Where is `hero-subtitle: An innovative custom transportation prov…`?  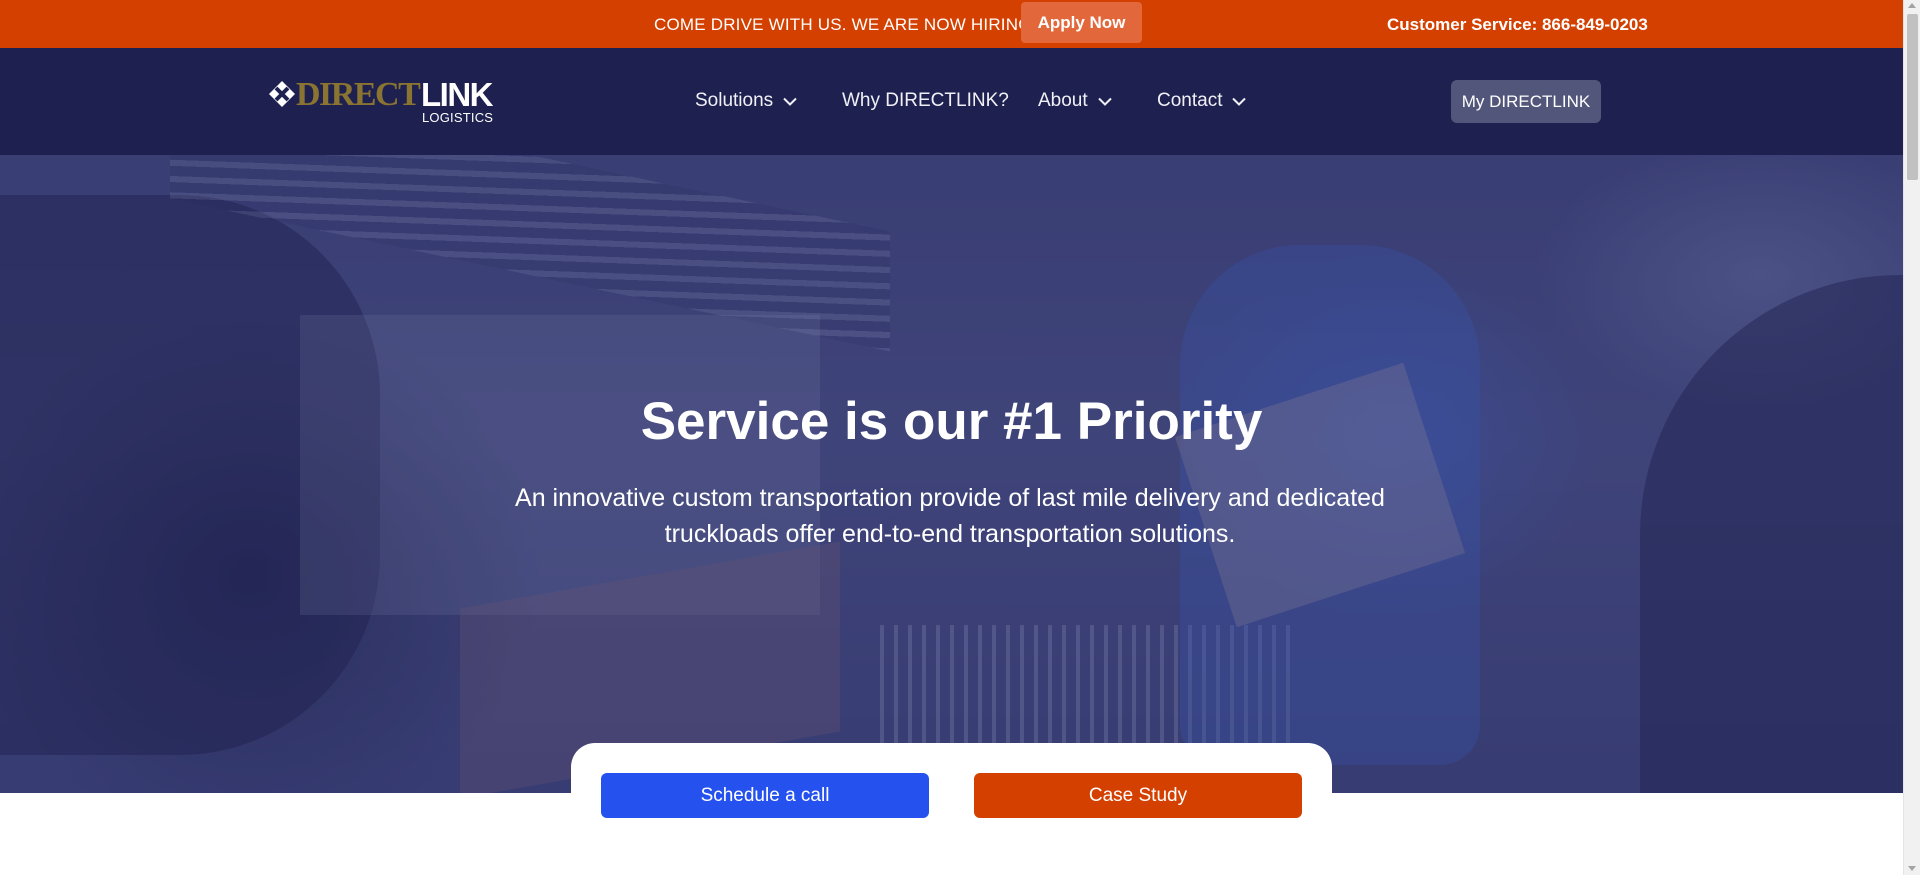
hero-subtitle: An innovative custom transportation prov… is located at coordinates (950, 516).